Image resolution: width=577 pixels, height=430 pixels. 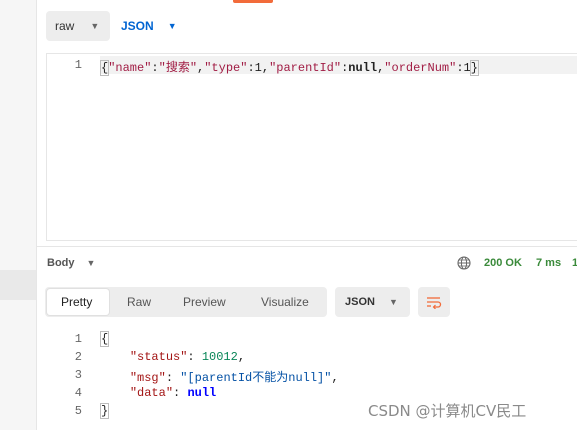 What do you see at coordinates (420, 68) in the screenshot?
I see `json-key: "orderNum"` at bounding box center [420, 68].